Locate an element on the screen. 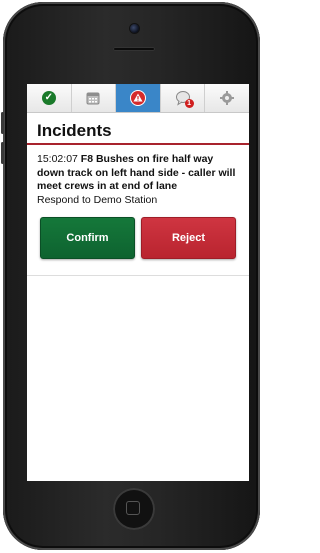  volume-down-button is located at coordinates (2, 153).